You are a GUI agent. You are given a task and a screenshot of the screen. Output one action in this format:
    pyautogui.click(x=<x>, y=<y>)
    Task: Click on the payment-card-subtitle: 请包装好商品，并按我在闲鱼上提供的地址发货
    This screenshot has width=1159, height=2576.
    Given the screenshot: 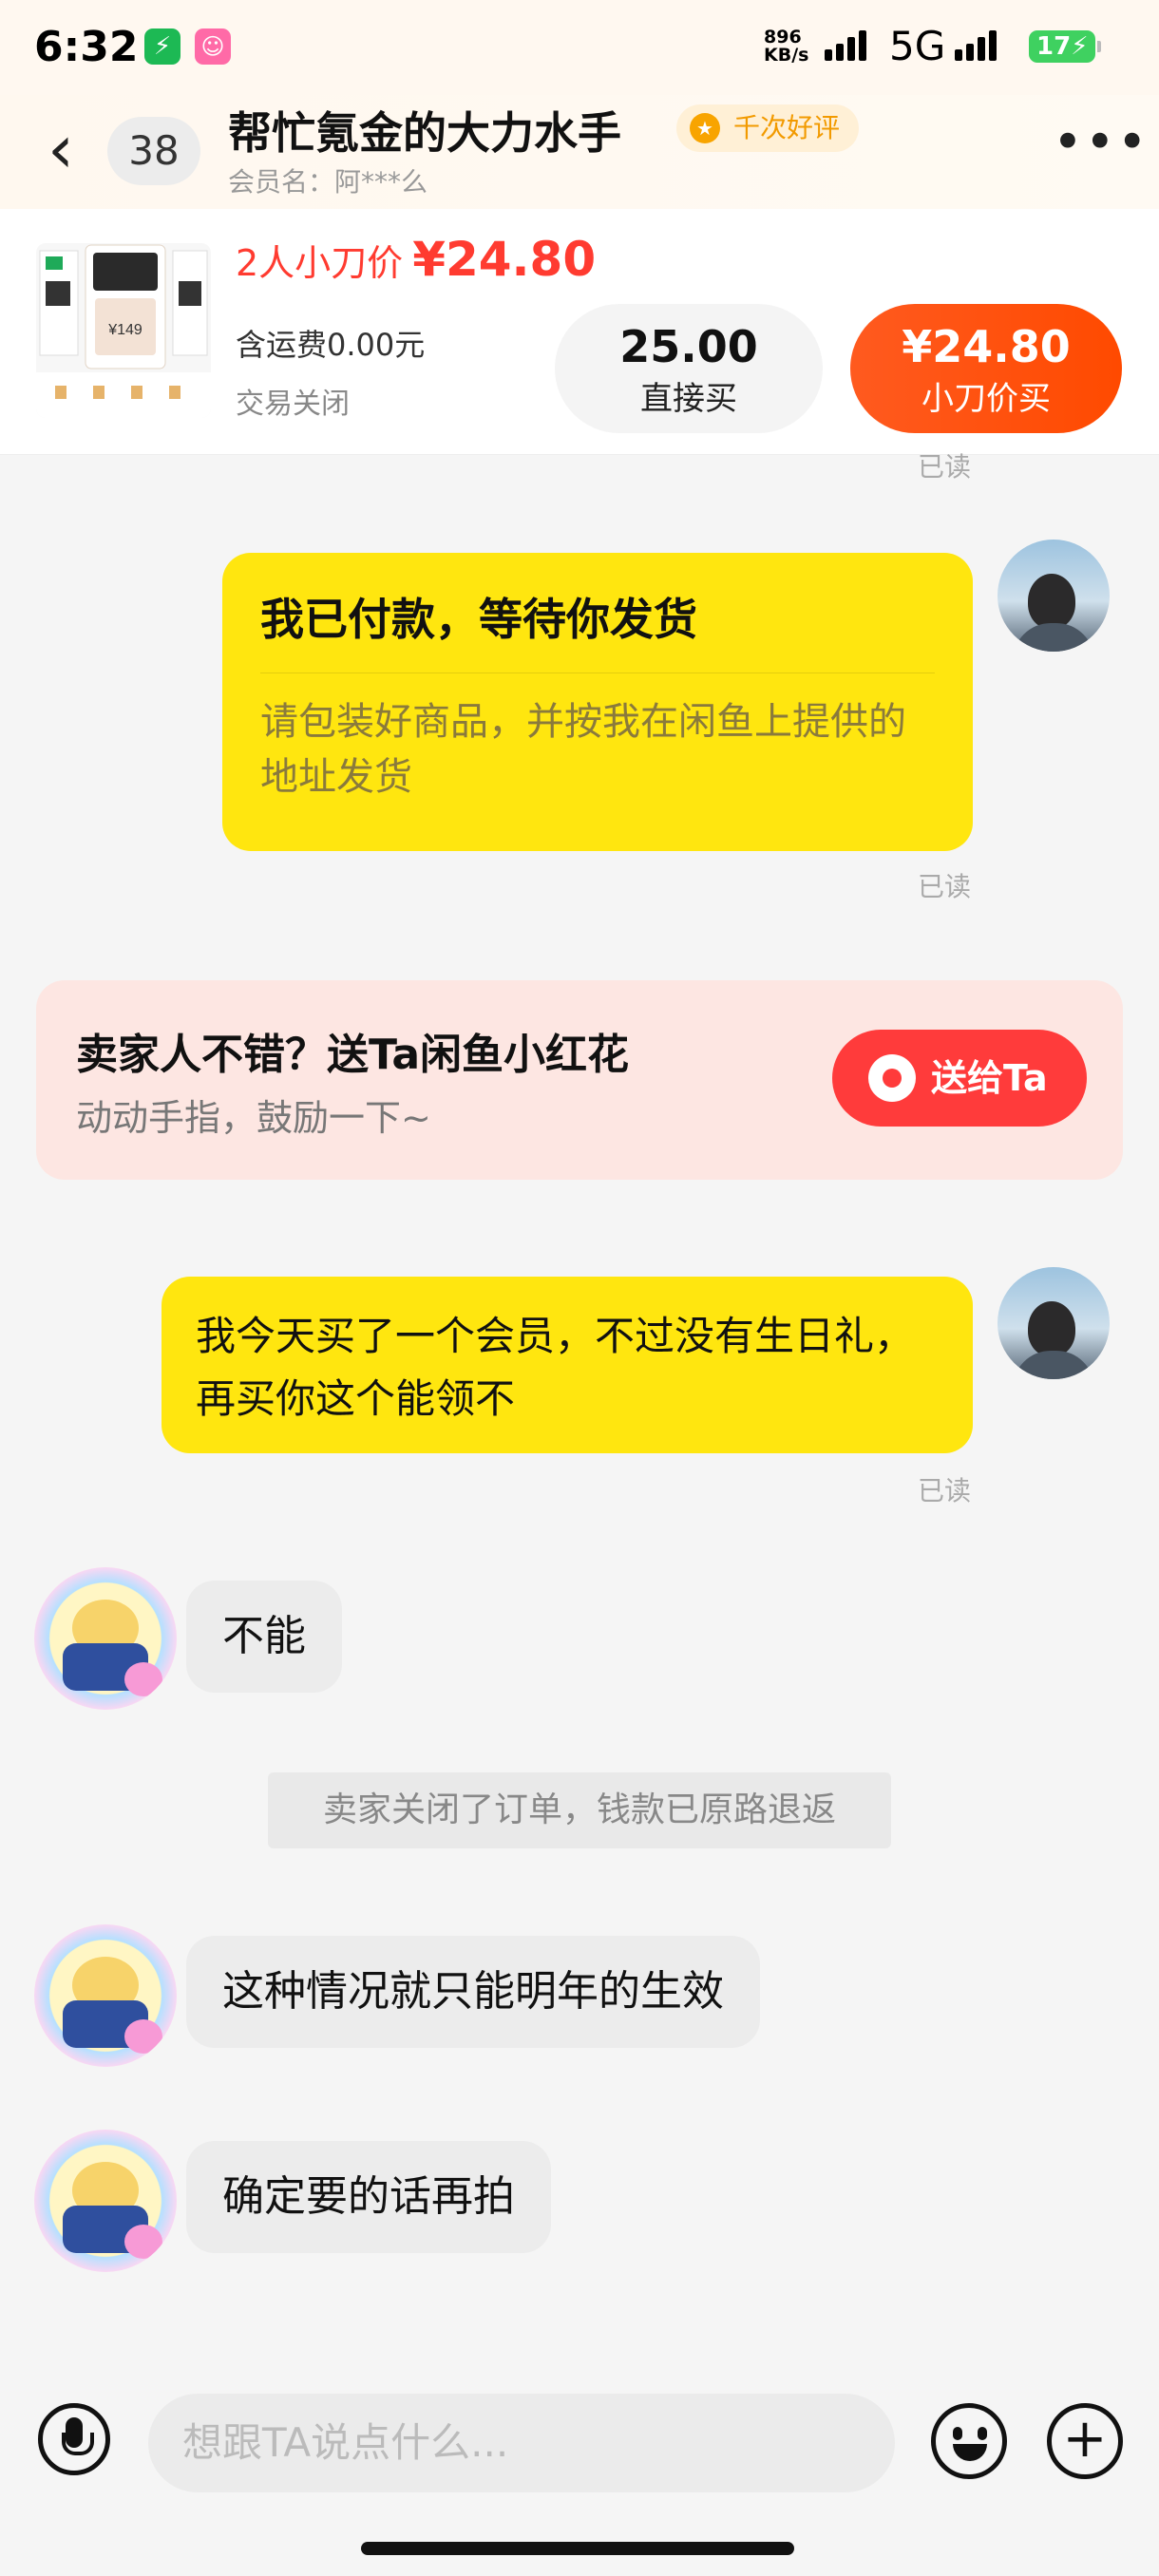 What is the action you would take?
    pyautogui.click(x=583, y=749)
    